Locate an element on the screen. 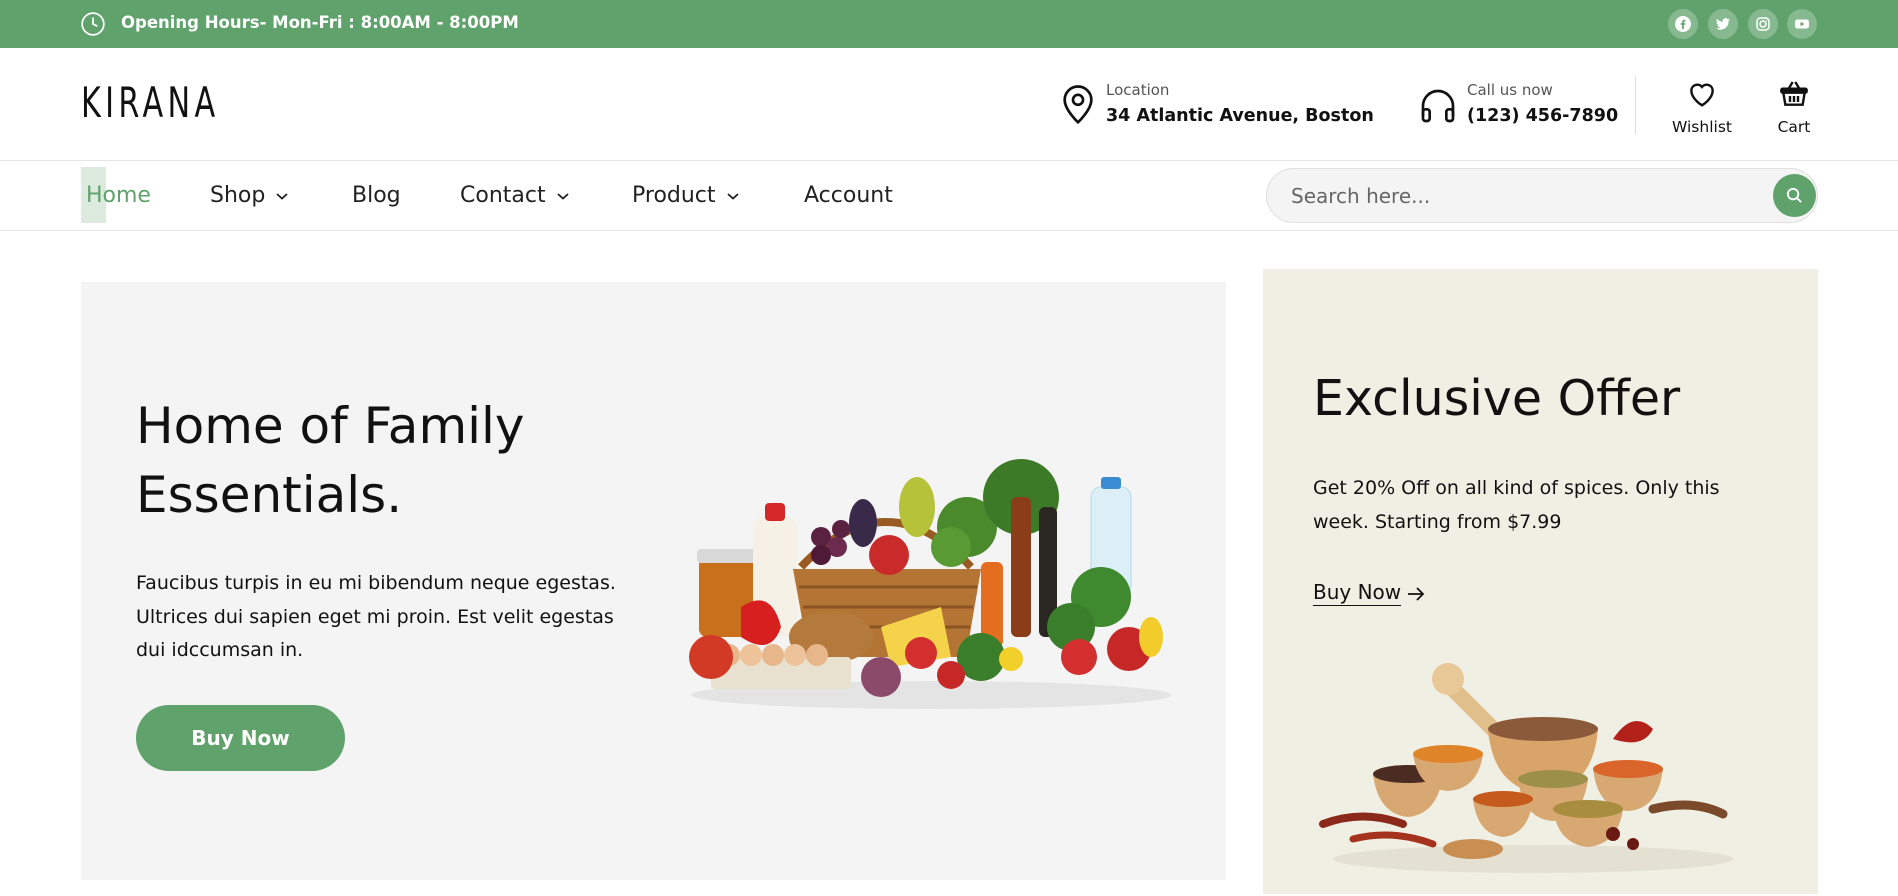 The image size is (1898, 896). wishlist-button: Wishlist is located at coordinates (1702, 111).